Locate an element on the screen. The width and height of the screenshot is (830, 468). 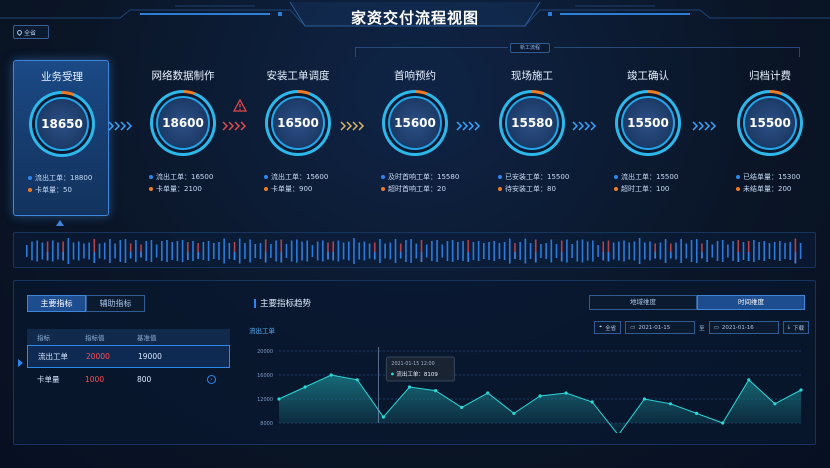
tab-region-dimension: 地域维度 is located at coordinates (643, 302).